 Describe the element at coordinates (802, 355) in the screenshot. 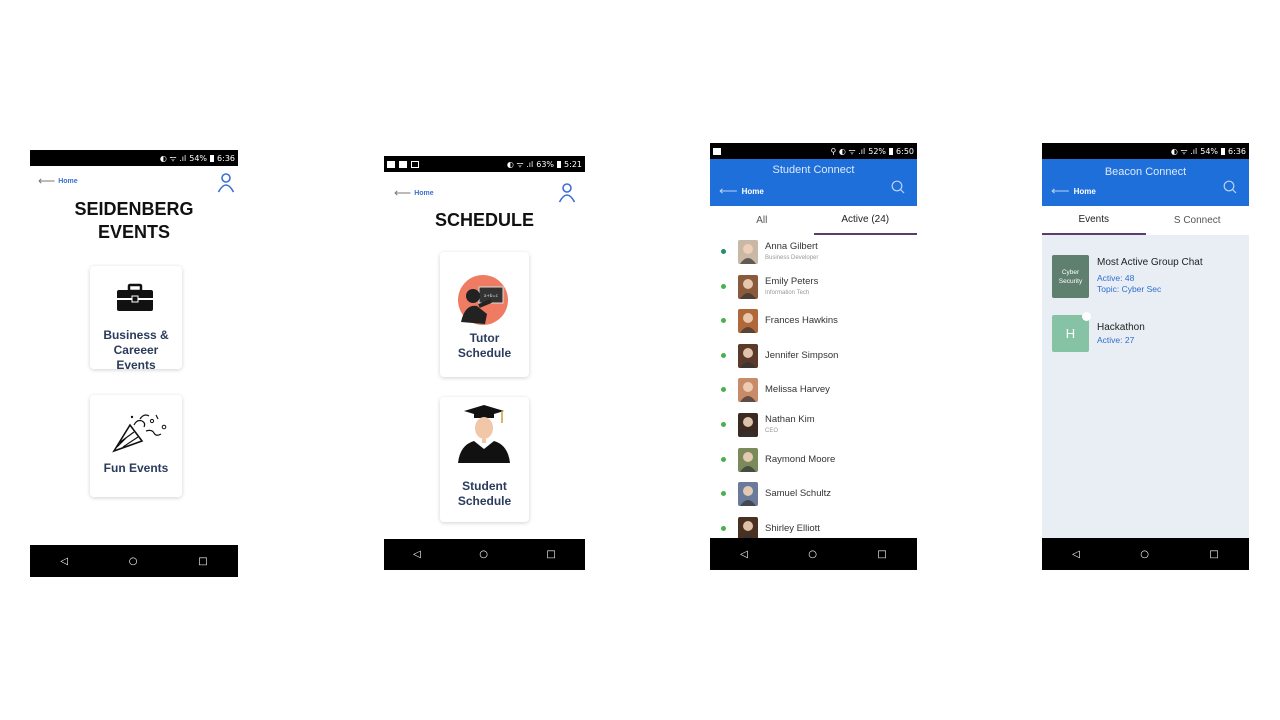

I see `person-name: Jennifer Simpson` at that location.